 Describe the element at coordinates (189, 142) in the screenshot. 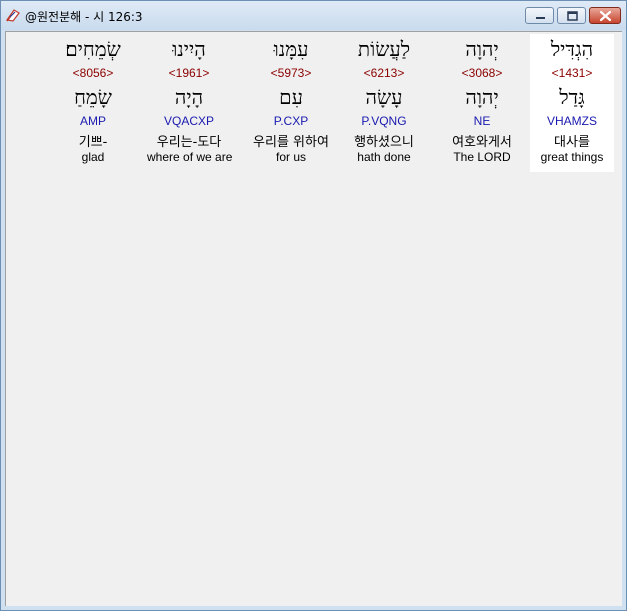

I see `korean-gloss: 우리는-도다` at that location.